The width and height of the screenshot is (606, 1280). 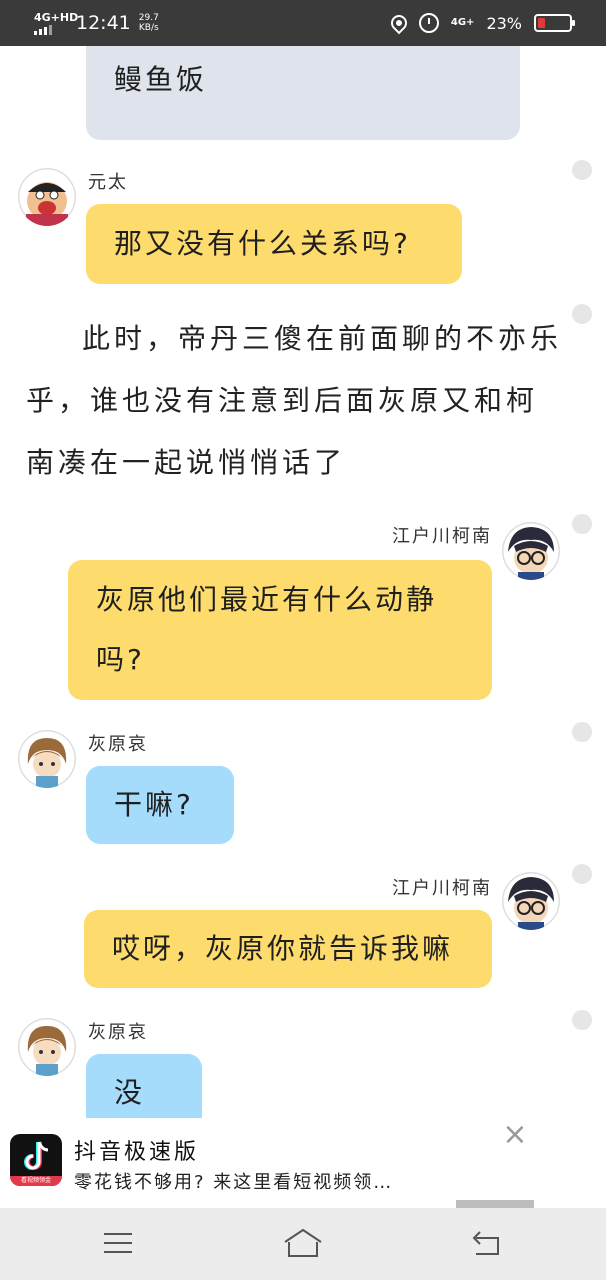 What do you see at coordinates (488, 1244) in the screenshot?
I see `back-icon` at bounding box center [488, 1244].